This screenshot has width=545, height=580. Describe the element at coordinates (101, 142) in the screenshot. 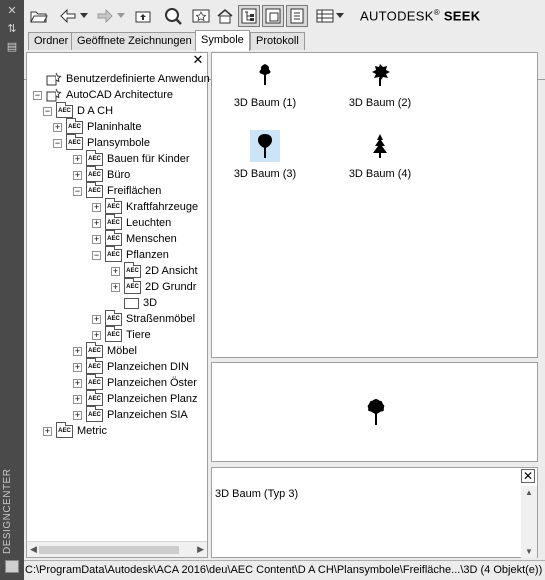

I see `tree-row: − AEC Plansymbole` at that location.